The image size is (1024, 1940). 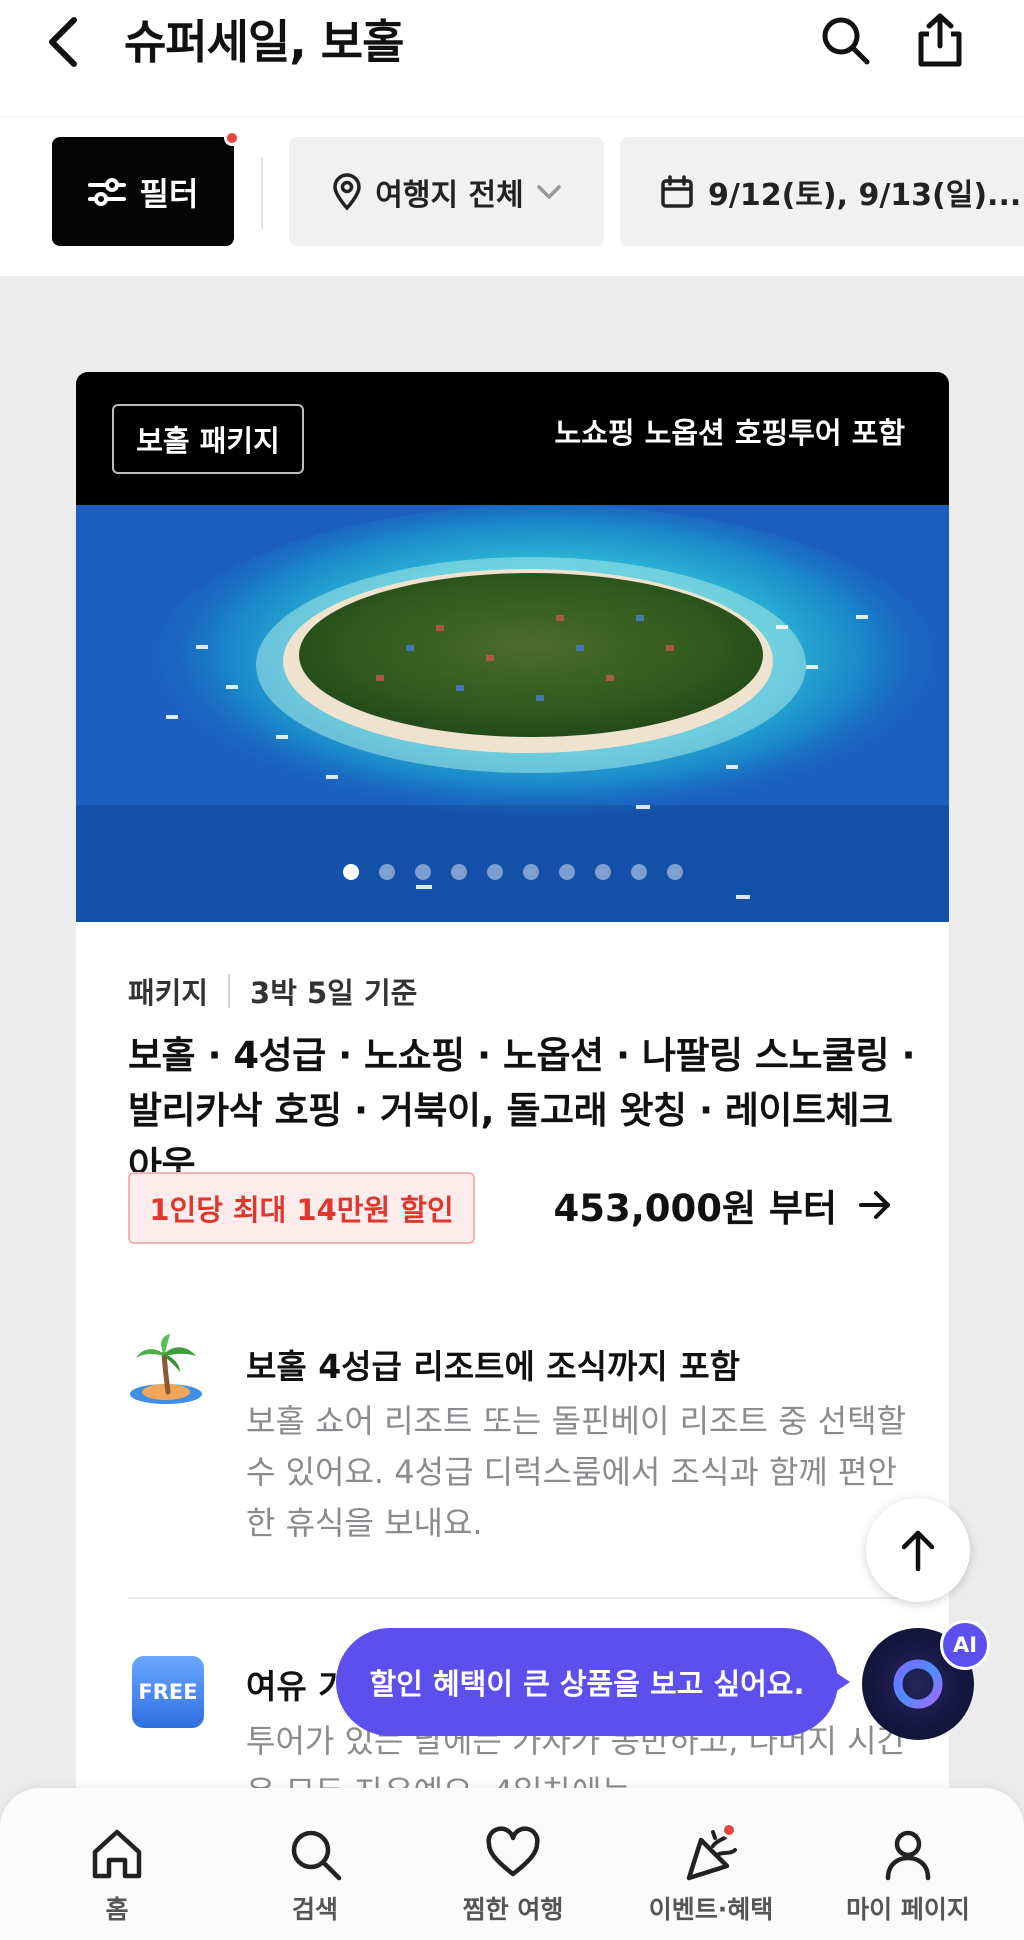 What do you see at coordinates (106, 191) in the screenshot?
I see `sliders-icon` at bounding box center [106, 191].